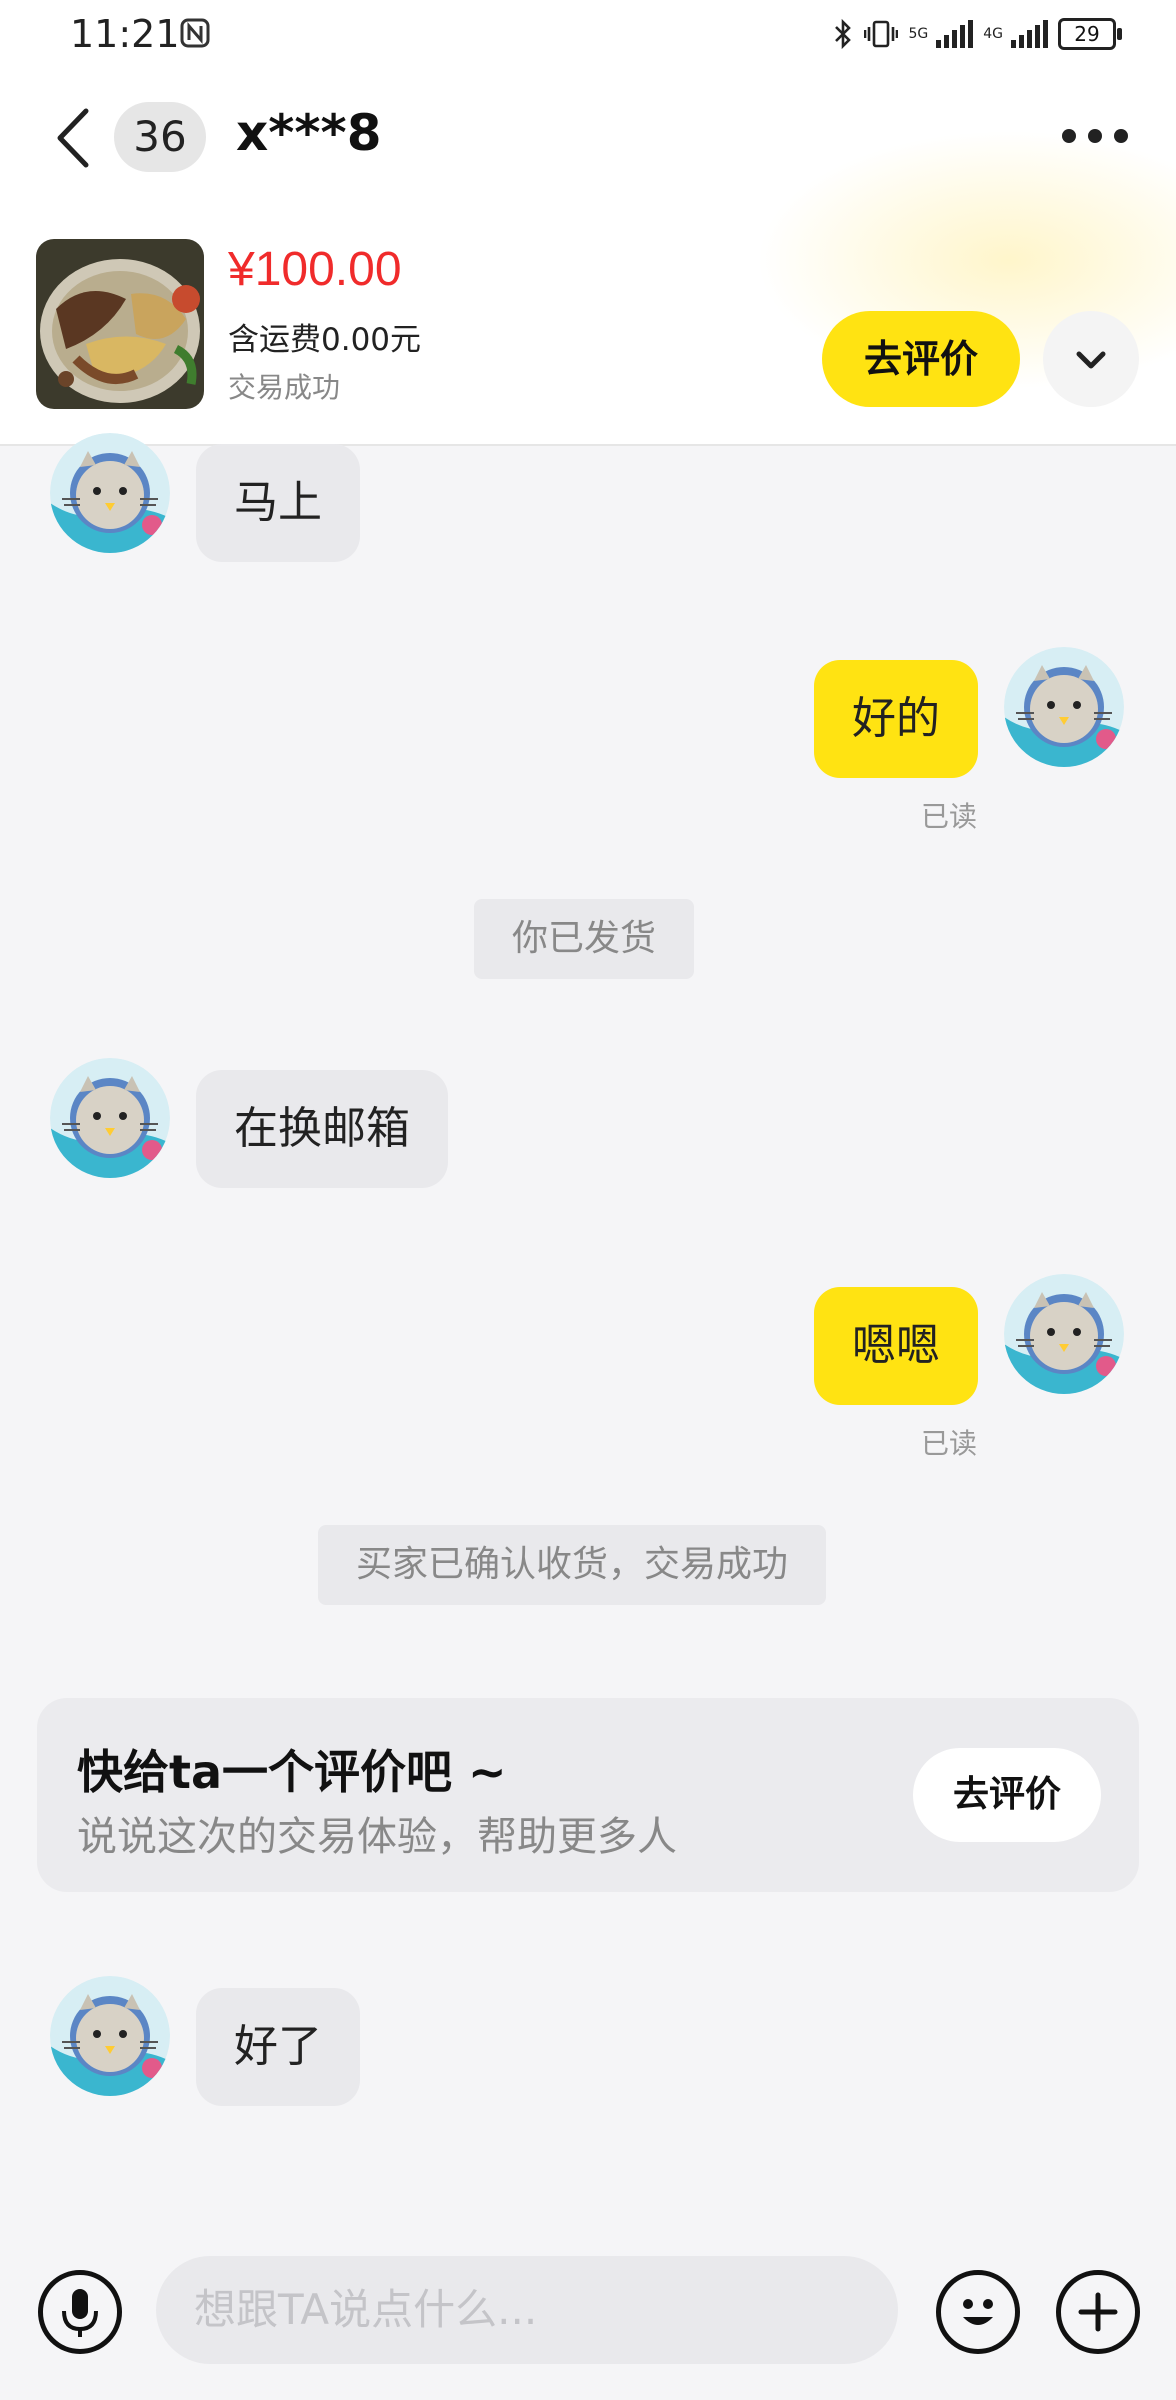 The height and width of the screenshot is (2400, 1176). Describe the element at coordinates (377, 1837) in the screenshot. I see `review-card-subtitle: 说说这次的交易体验，帮助更多人` at that location.